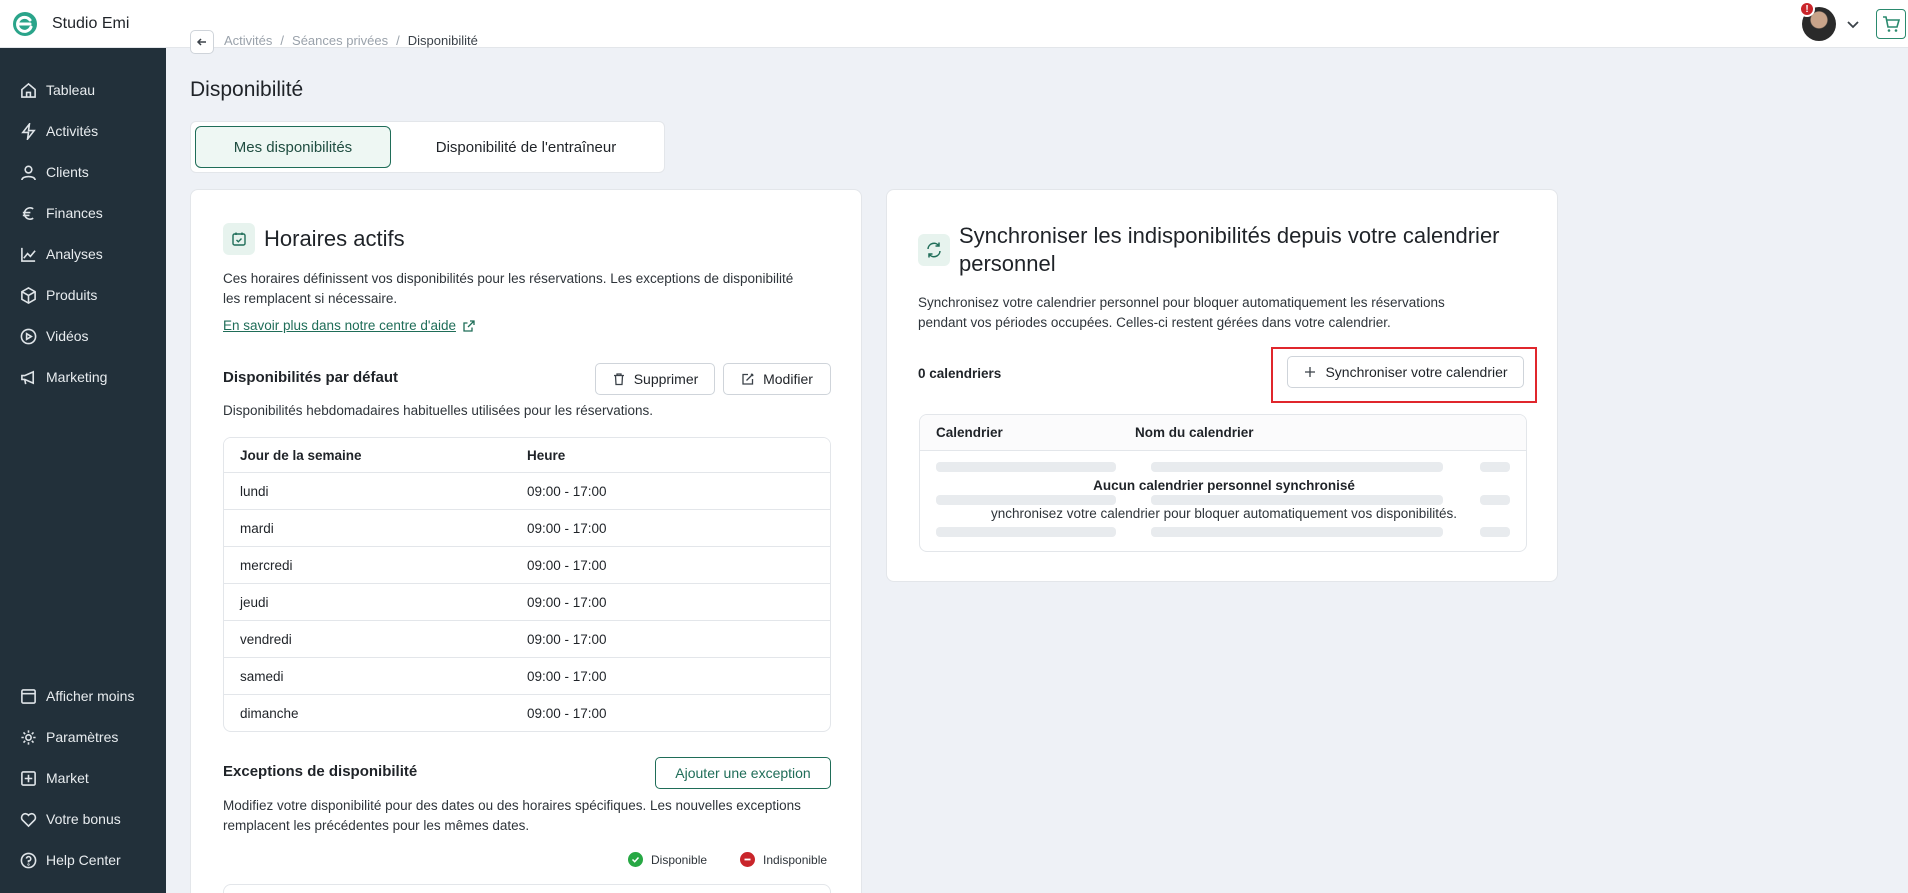 Image resolution: width=1908 pixels, height=893 pixels. I want to click on sidebar-item-label: Votre bonus, so click(83, 819).